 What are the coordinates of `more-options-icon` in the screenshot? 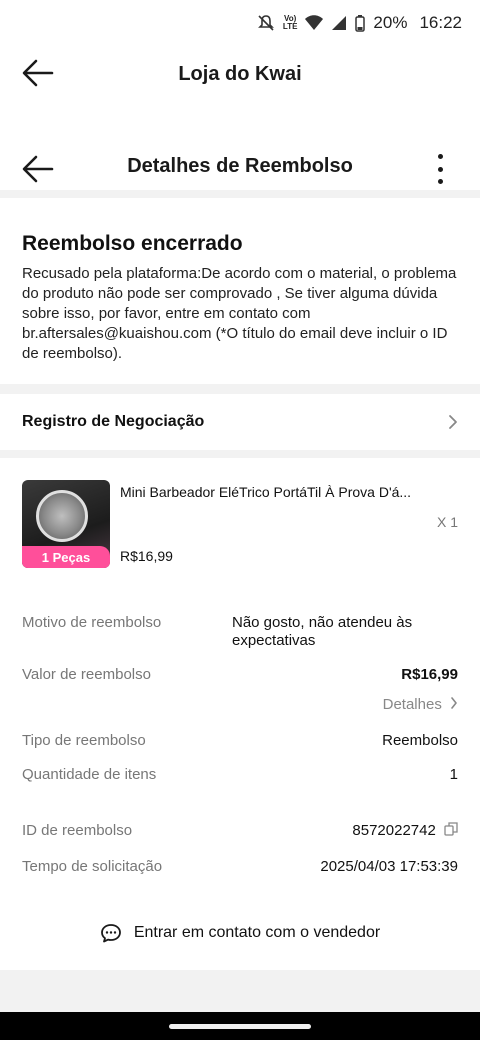 It's located at (440, 169).